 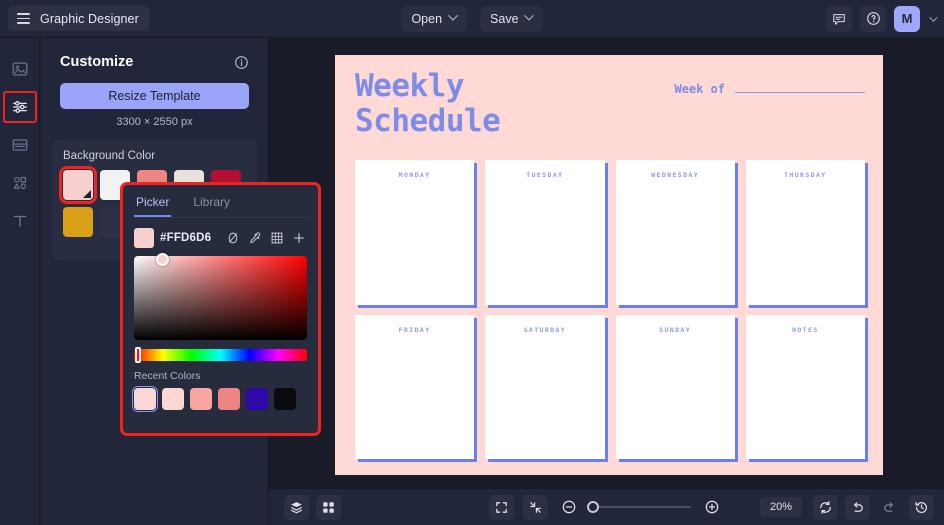 I want to click on day-label: WEDNESDAY, so click(x=675, y=175).